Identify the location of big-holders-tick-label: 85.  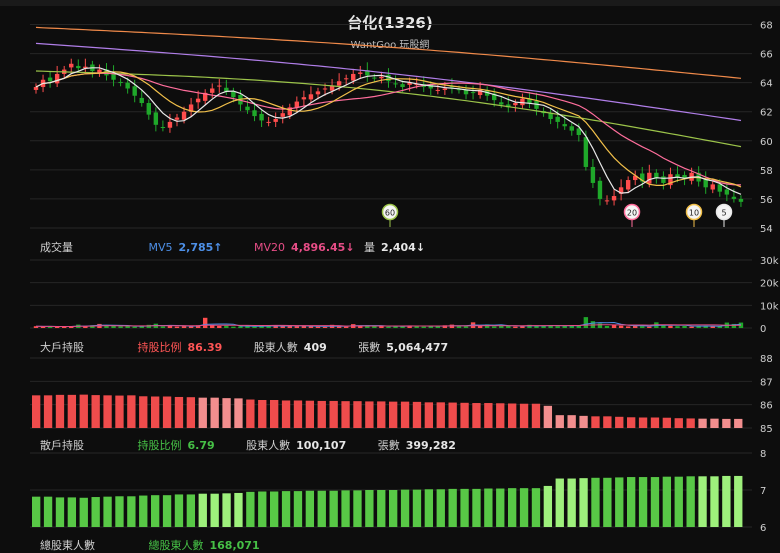
(766, 429).